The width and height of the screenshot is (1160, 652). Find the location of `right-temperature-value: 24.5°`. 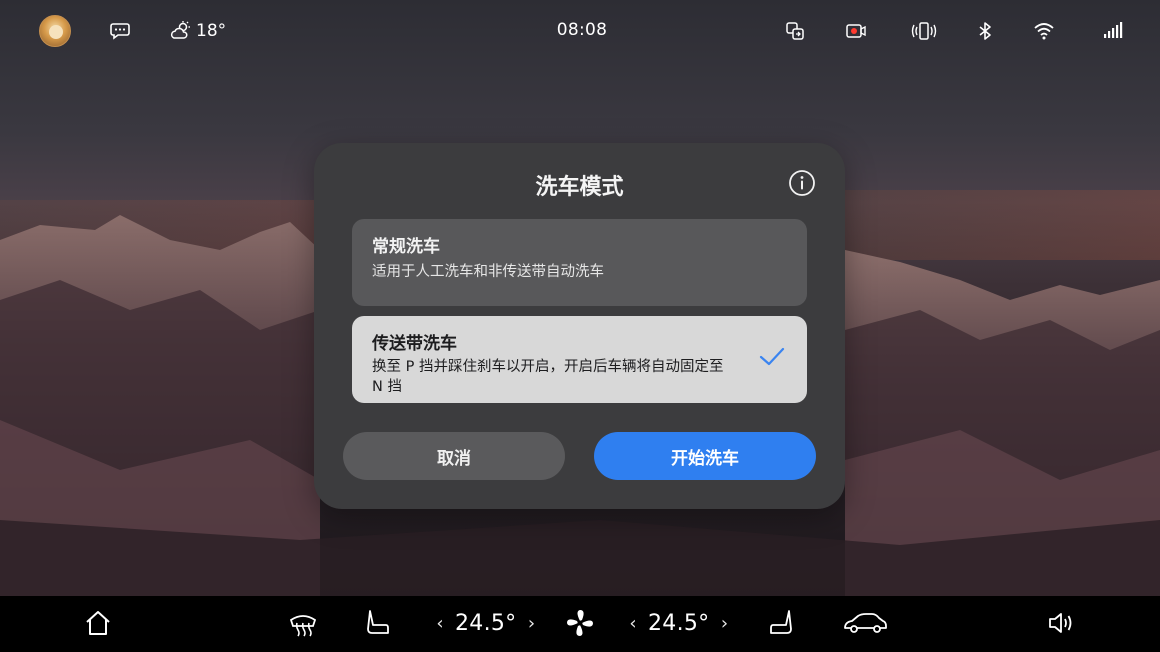

right-temperature-value: 24.5° is located at coordinates (679, 623).